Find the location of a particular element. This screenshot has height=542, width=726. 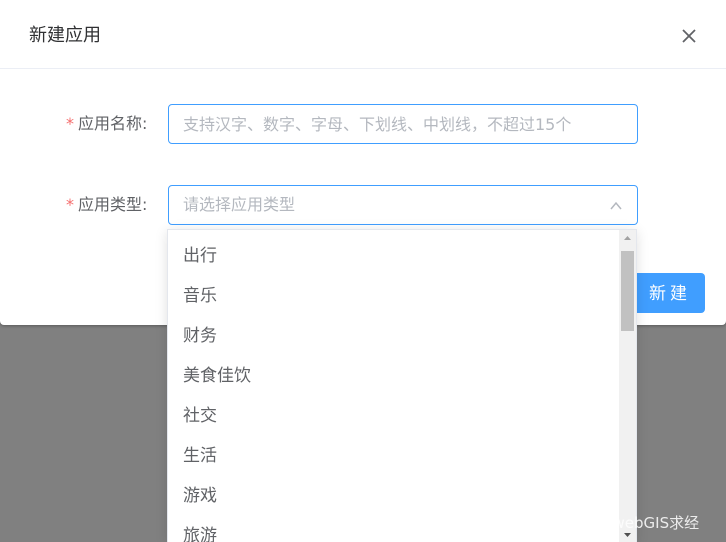

scroll-up-arrow-icon is located at coordinates (627, 238).